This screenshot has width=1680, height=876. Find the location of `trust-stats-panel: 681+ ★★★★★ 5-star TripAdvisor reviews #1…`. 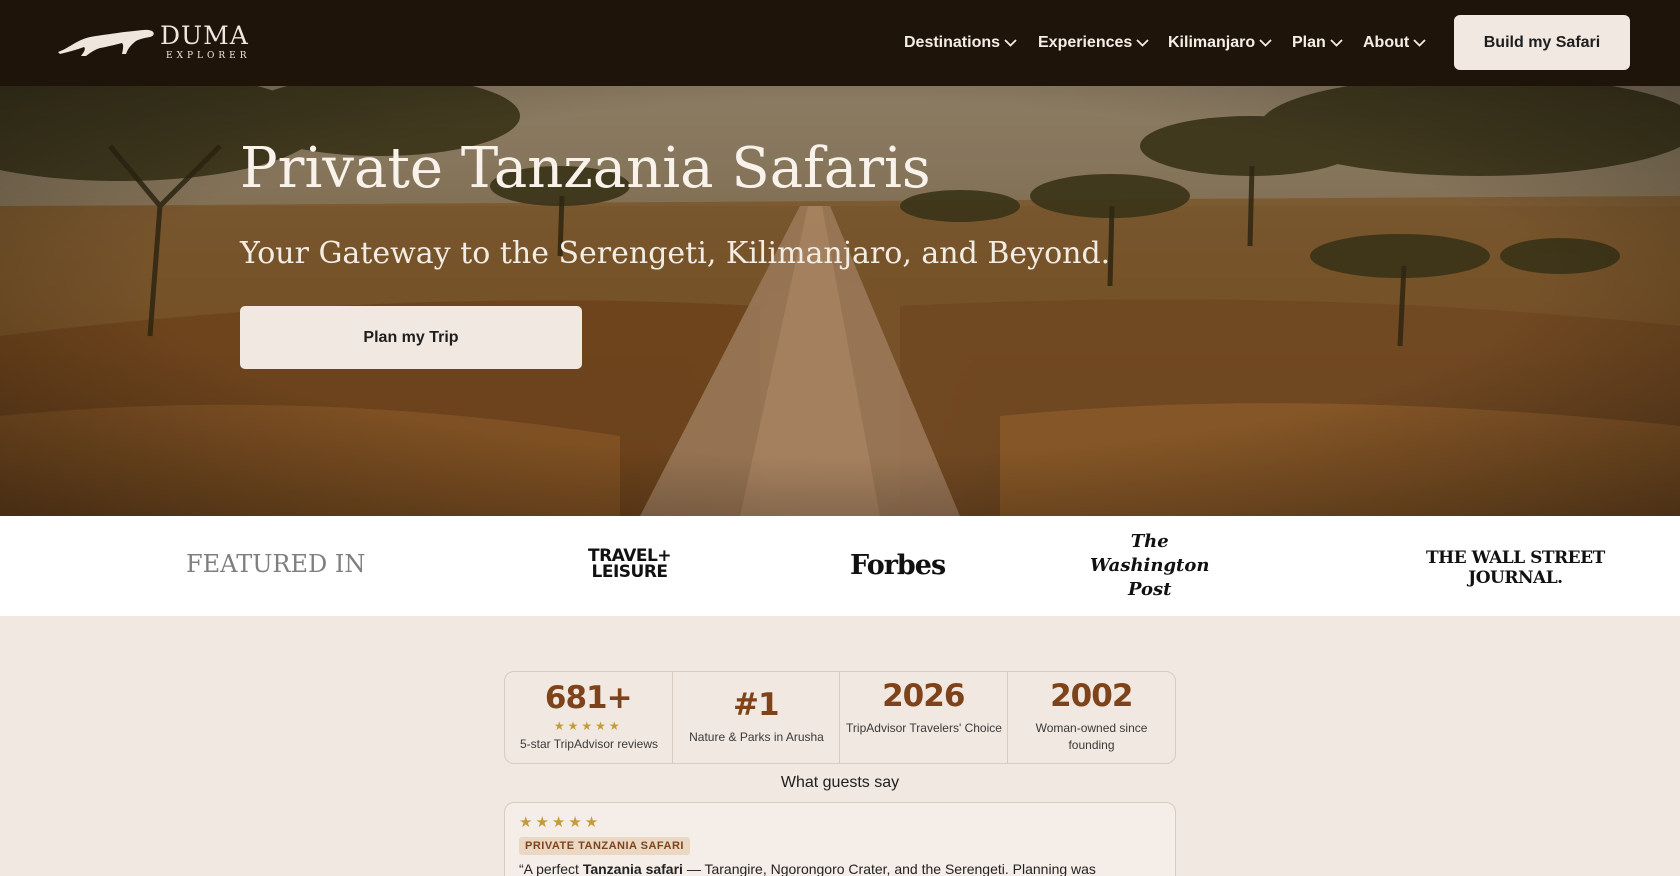

trust-stats-panel: 681+ ★★★★★ 5-star TripAdvisor reviews #1… is located at coordinates (840, 717).